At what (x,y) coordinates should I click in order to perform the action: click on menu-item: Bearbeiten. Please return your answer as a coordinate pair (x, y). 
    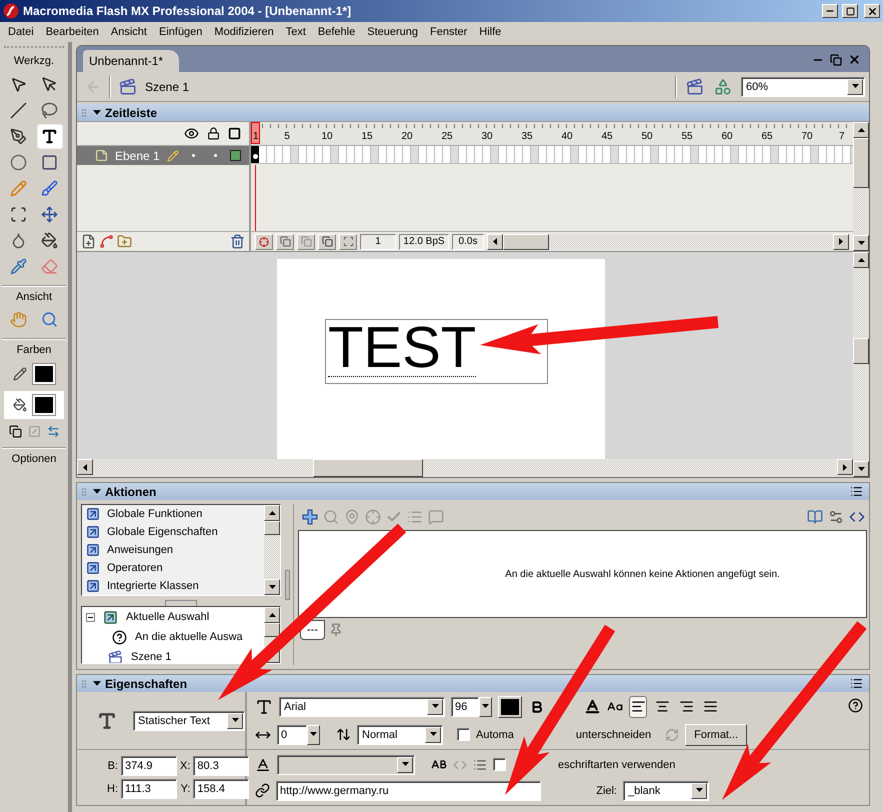
    Looking at the image, I should click on (72, 32).